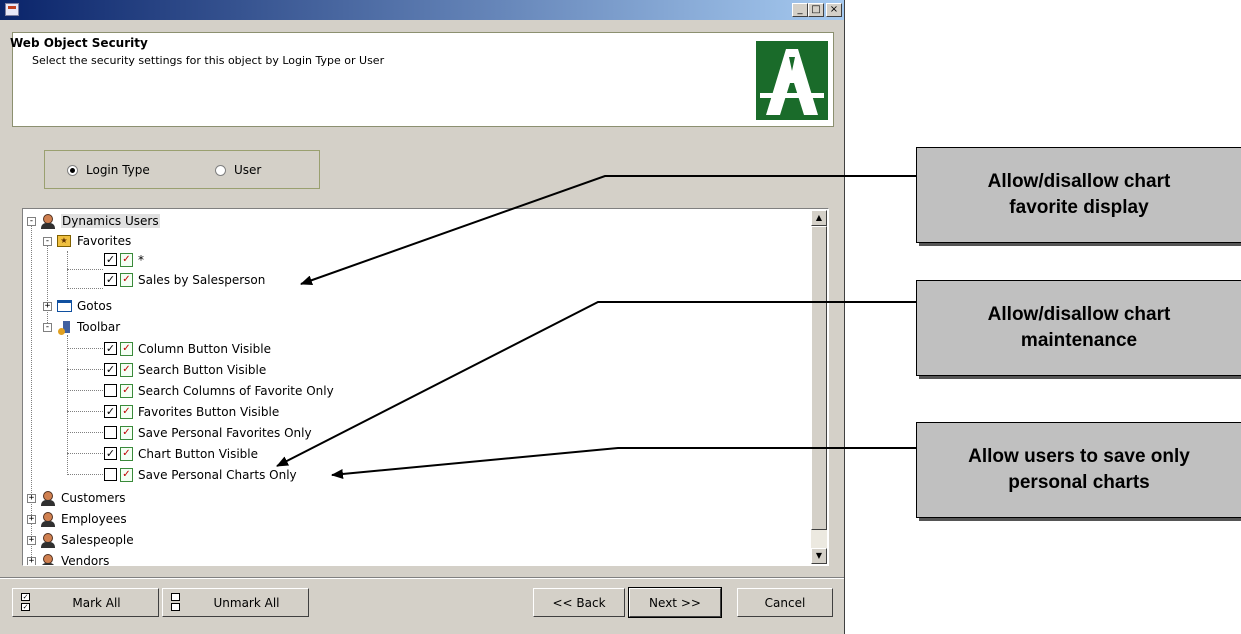  What do you see at coordinates (596, 384) in the screenshot?
I see `arrow-chart-maintenance` at bounding box center [596, 384].